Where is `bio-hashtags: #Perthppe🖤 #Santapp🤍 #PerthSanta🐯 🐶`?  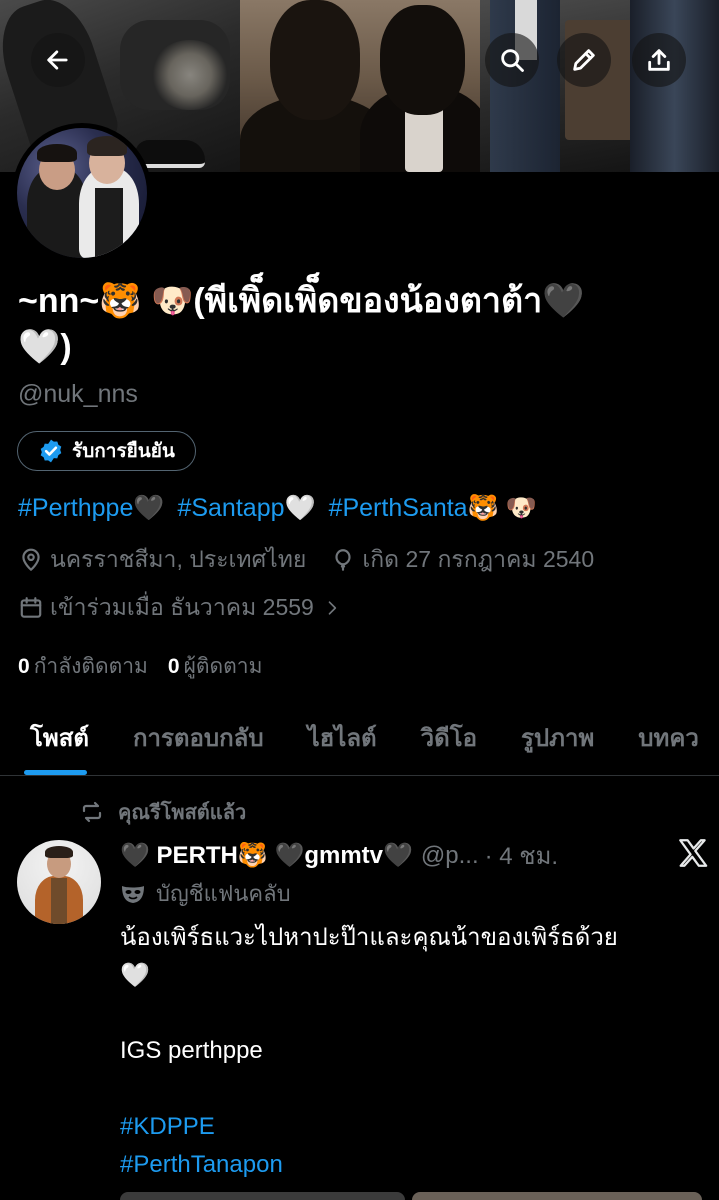
bio-hashtags: #Perthppe🖤 #Santapp🤍 #PerthSanta🐯 🐶 is located at coordinates (280, 508).